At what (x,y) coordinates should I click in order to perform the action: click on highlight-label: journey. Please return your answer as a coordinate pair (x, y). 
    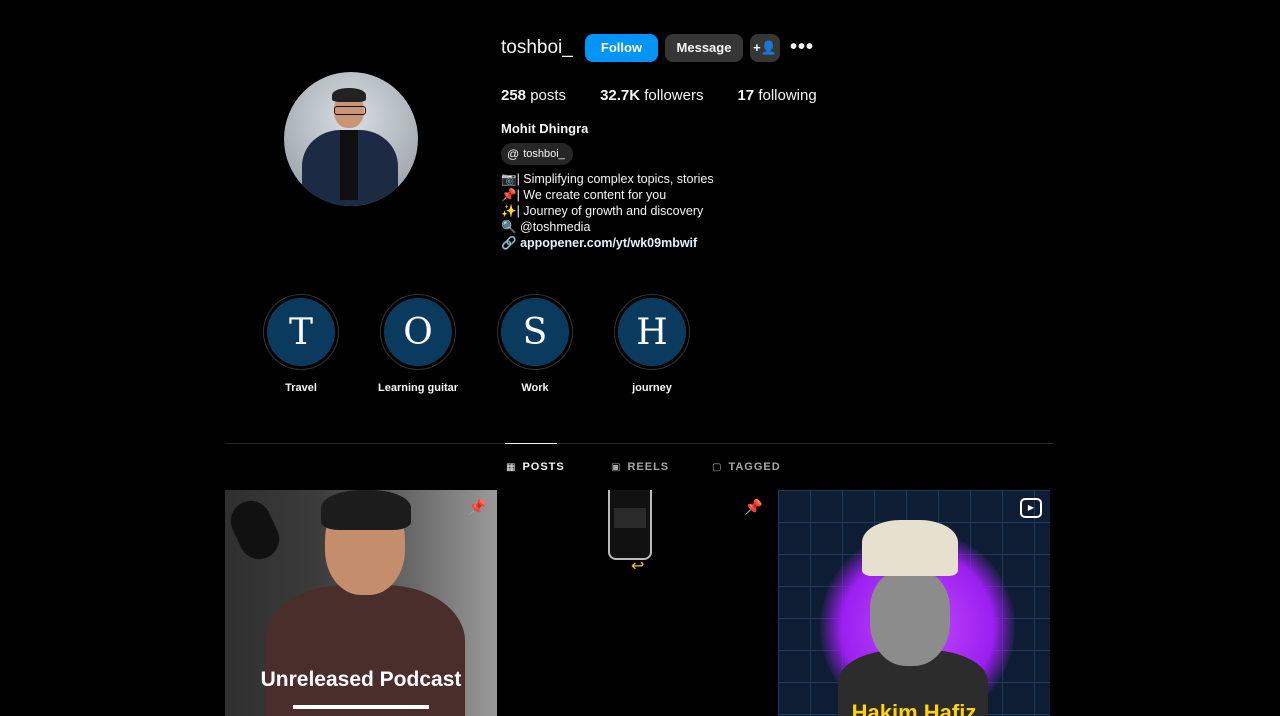
    Looking at the image, I should click on (652, 388).